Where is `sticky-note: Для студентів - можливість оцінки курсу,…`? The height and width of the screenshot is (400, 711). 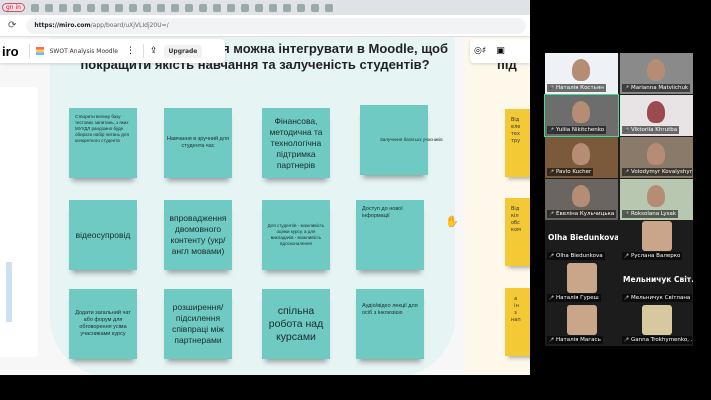
sticky-note: Для студентів - можливість оцінки курсу,… is located at coordinates (296, 235).